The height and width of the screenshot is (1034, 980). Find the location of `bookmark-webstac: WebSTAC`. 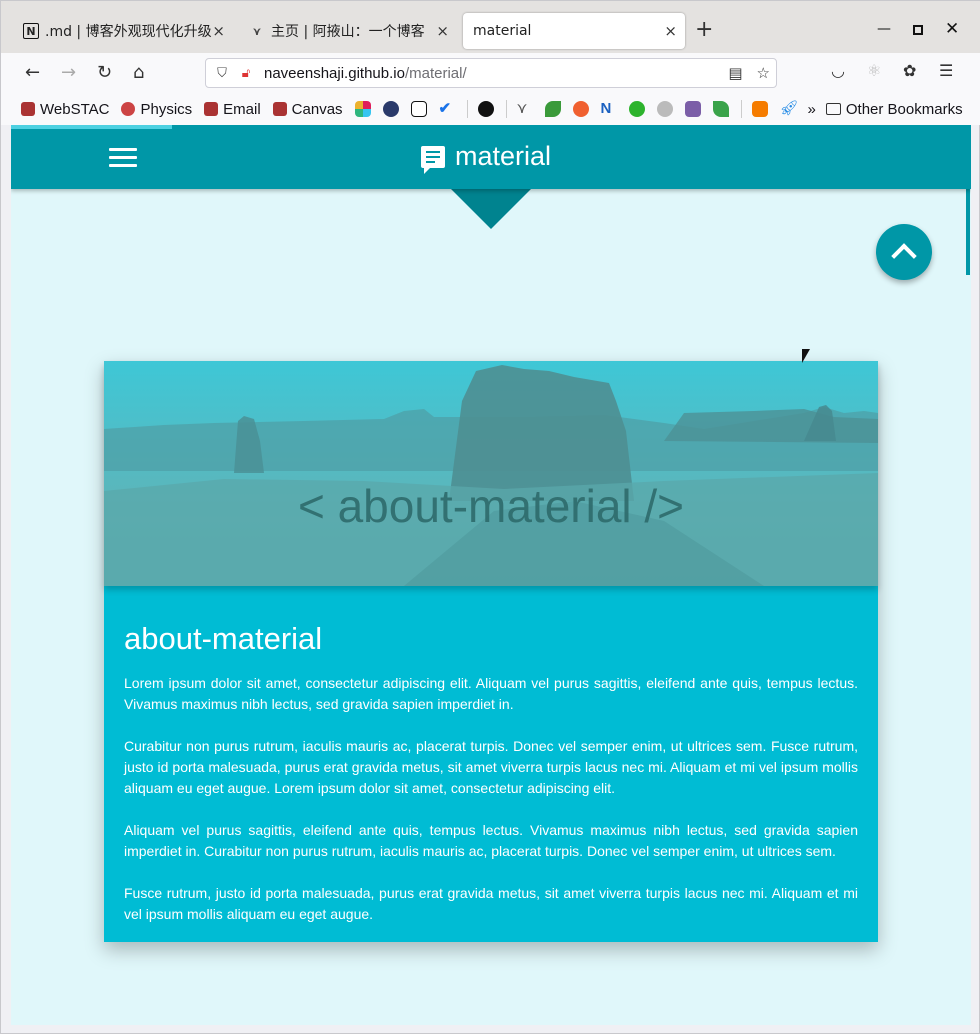

bookmark-webstac: WebSTAC is located at coordinates (65, 109).